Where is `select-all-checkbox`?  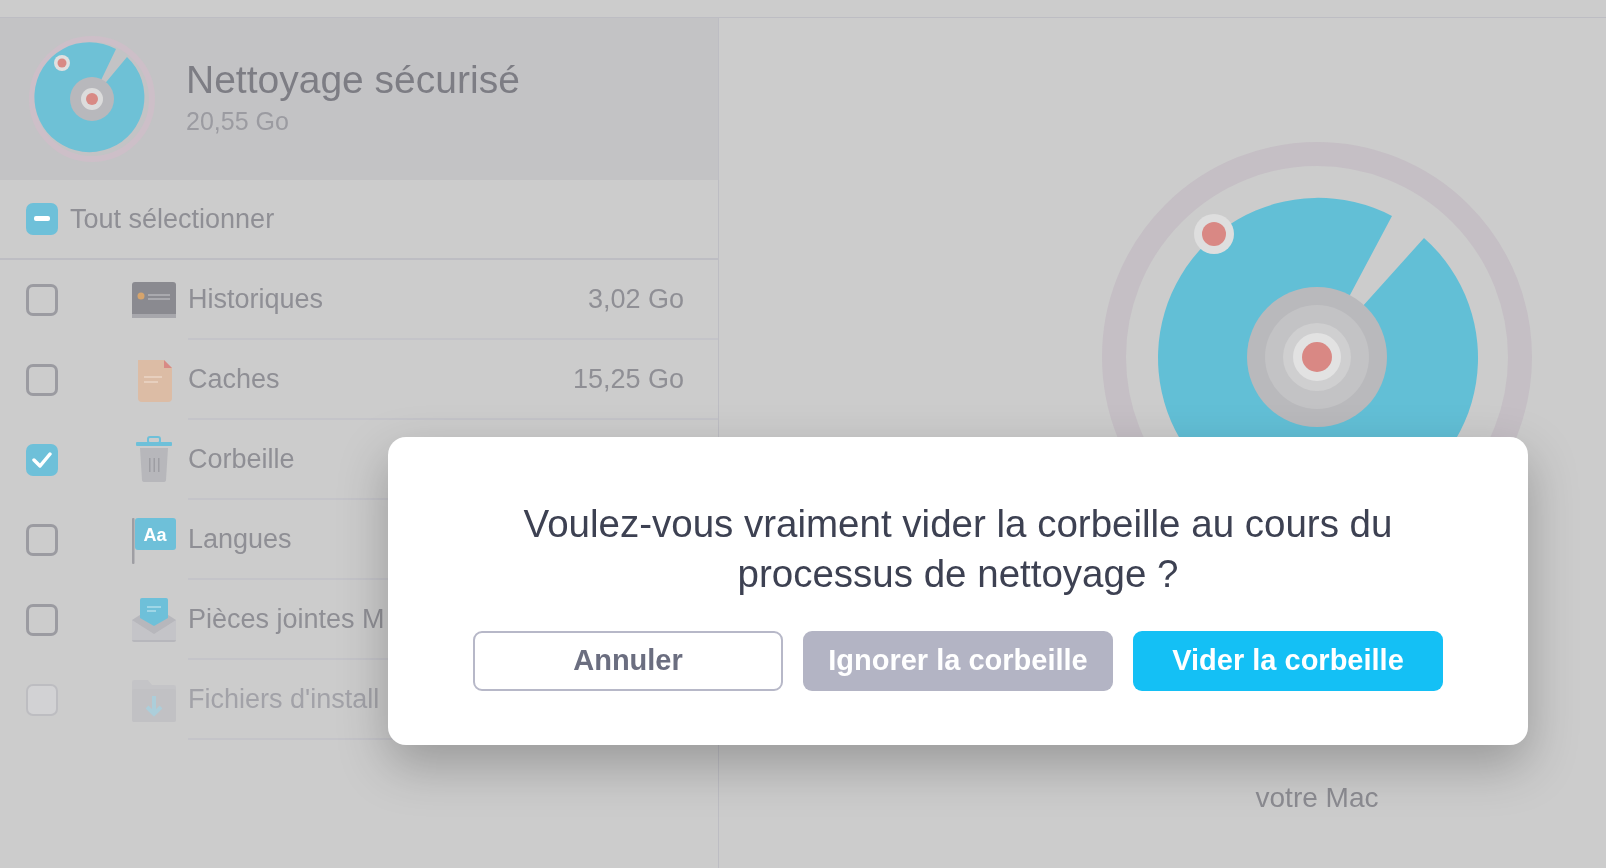
select-all-checkbox is located at coordinates (42, 219).